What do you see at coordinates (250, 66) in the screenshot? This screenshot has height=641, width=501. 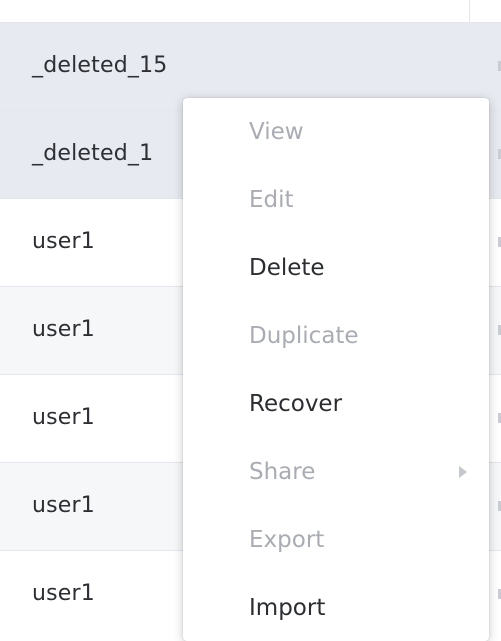 I see `table-row: _deleted_15` at bounding box center [250, 66].